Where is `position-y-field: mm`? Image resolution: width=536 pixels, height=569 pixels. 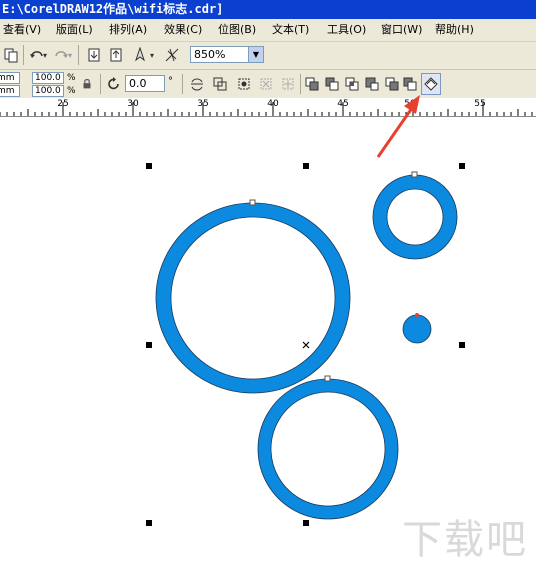
position-y-field: mm is located at coordinates (10, 91).